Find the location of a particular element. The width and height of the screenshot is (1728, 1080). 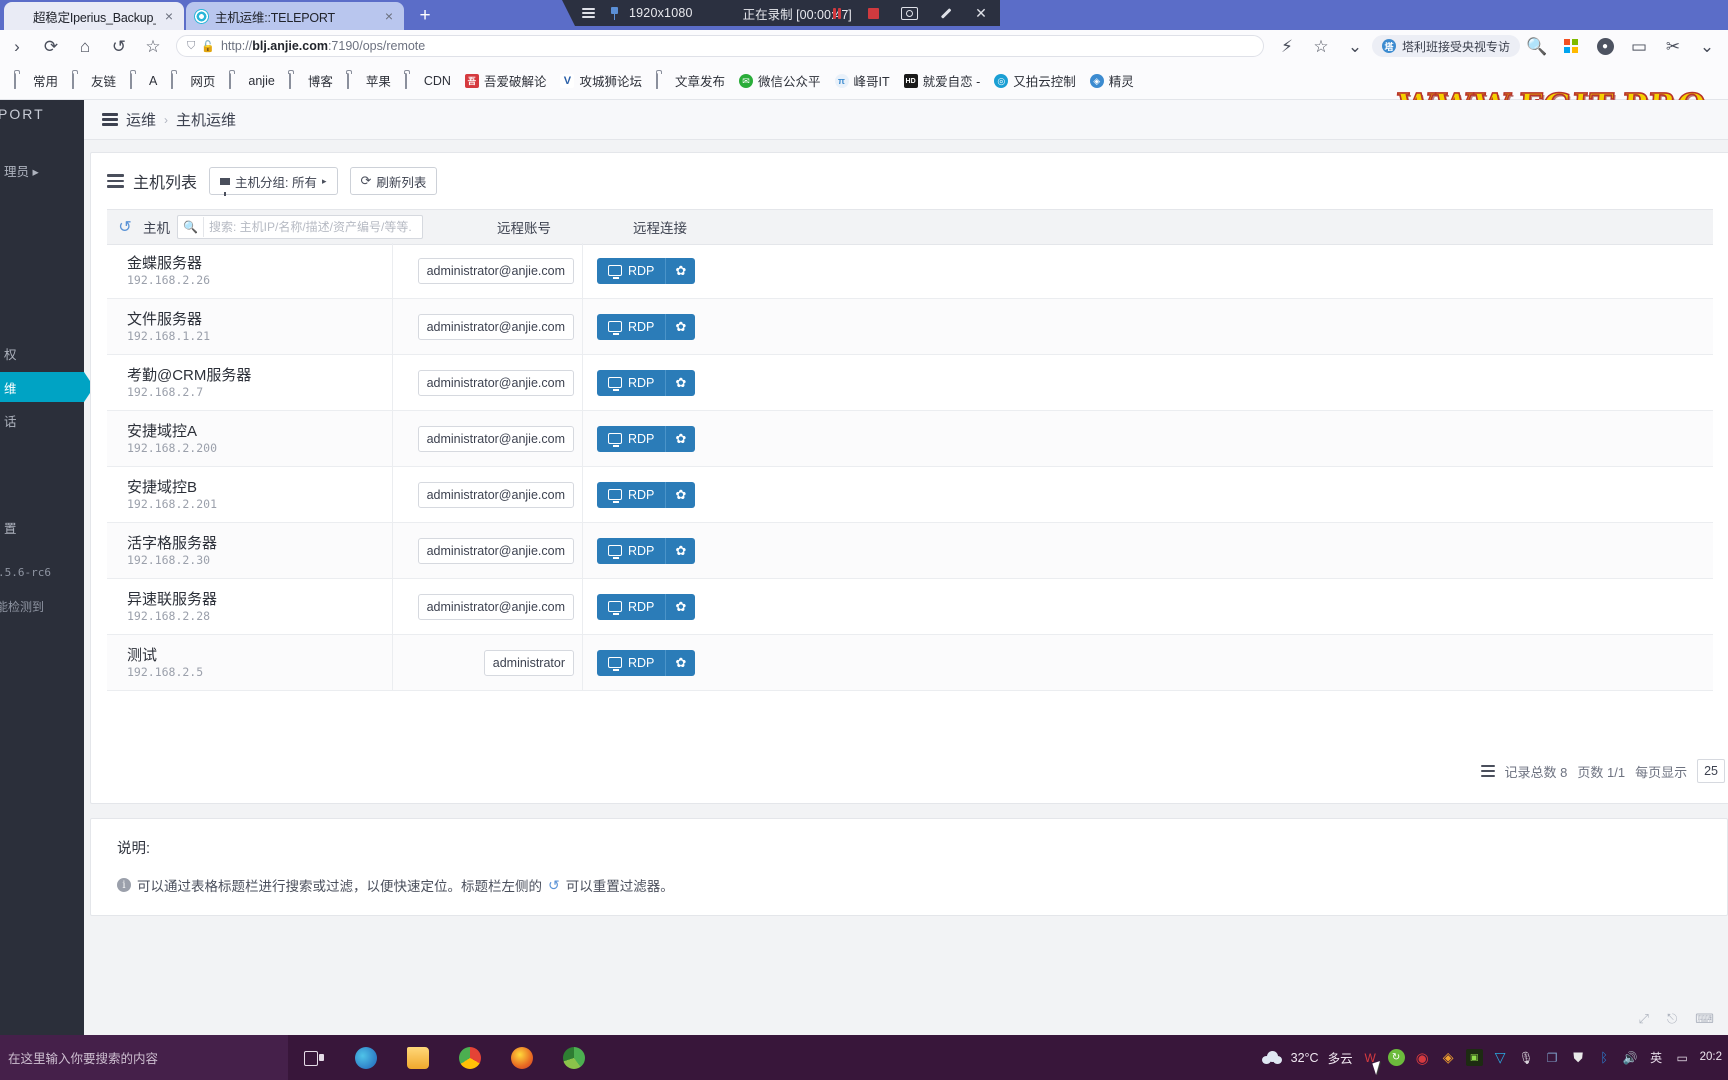

bookmark-item: ✉ 微信公众平 is located at coordinates (780, 80).